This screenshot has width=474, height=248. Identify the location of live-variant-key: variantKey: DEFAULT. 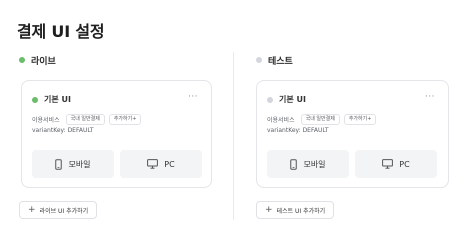
(63, 130).